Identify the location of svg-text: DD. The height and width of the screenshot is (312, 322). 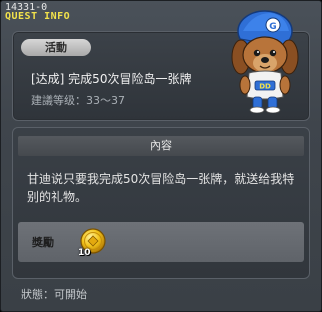
(265, 87).